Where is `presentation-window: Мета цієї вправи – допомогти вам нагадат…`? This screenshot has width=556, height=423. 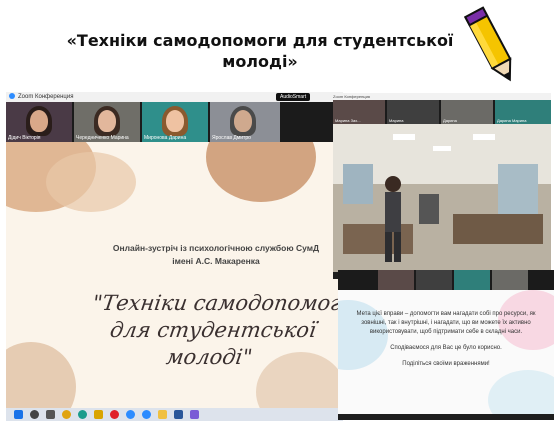
presentation-window: Мета цієї вправи – допомогти вам нагадат… is located at coordinates (446, 345).